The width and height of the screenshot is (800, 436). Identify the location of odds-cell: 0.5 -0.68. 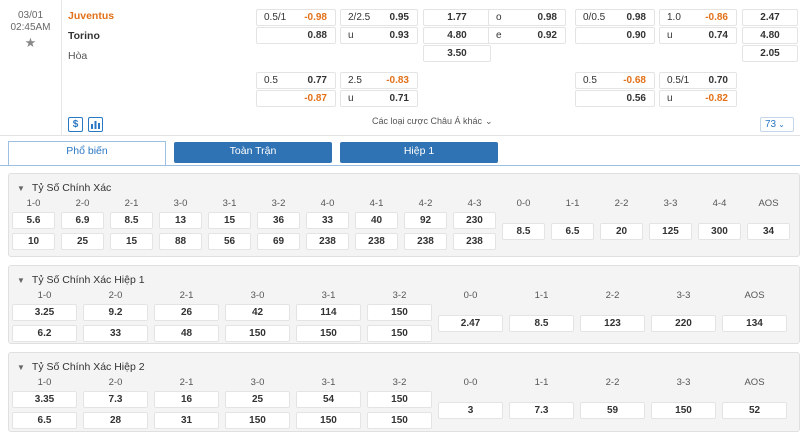
(615, 80).